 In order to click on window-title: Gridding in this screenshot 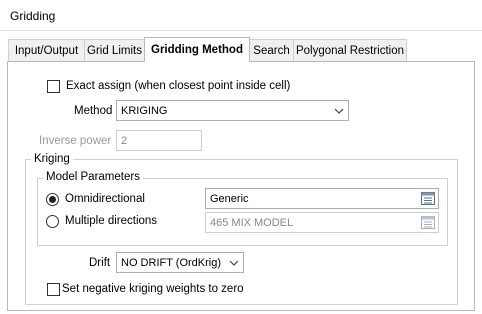, I will do `click(33, 16)`.